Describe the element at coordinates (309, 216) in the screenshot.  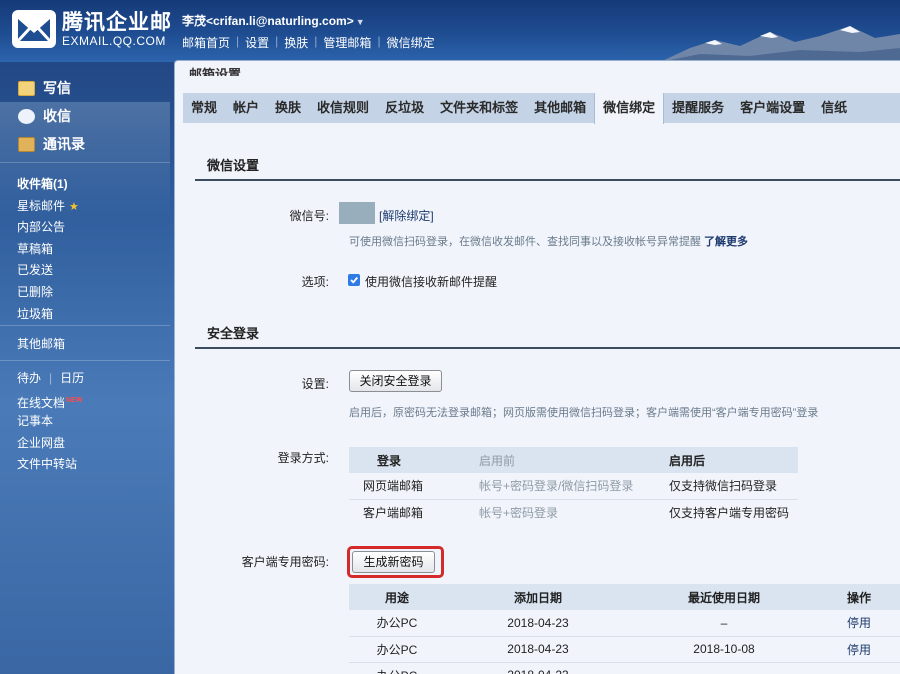
I see `wechat-id-label: 微信号:` at that location.